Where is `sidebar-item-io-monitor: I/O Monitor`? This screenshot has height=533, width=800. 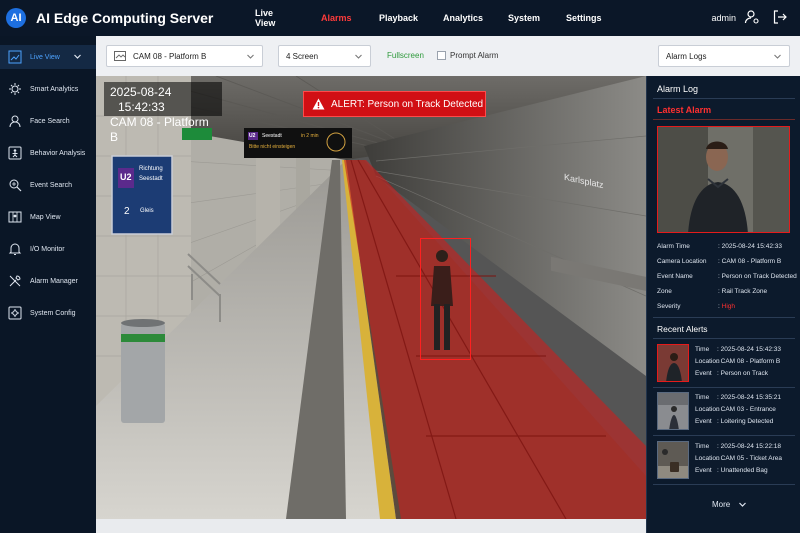
sidebar-item-io-monitor: I/O Monitor is located at coordinates (48, 249).